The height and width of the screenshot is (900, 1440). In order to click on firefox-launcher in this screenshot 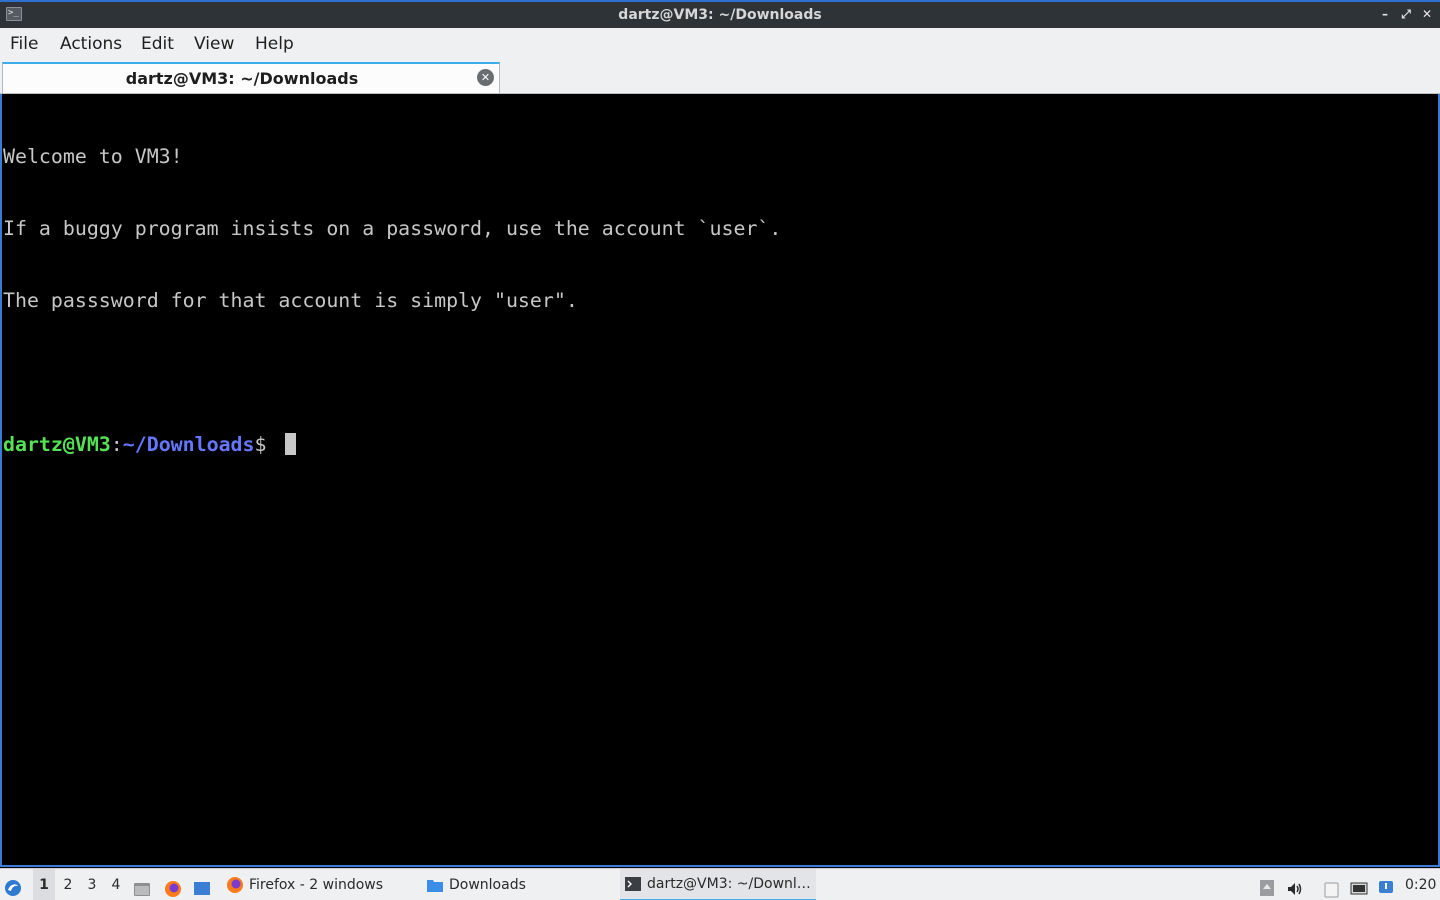, I will do `click(175, 884)`.